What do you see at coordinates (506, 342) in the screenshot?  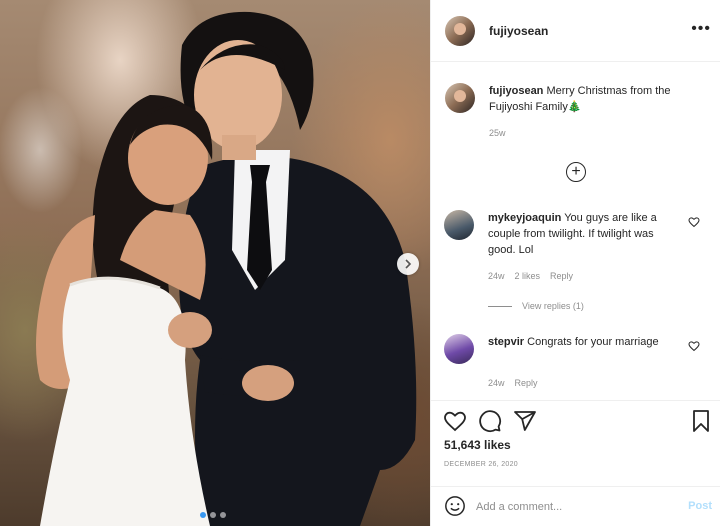 I see `comment-username: stepvir` at bounding box center [506, 342].